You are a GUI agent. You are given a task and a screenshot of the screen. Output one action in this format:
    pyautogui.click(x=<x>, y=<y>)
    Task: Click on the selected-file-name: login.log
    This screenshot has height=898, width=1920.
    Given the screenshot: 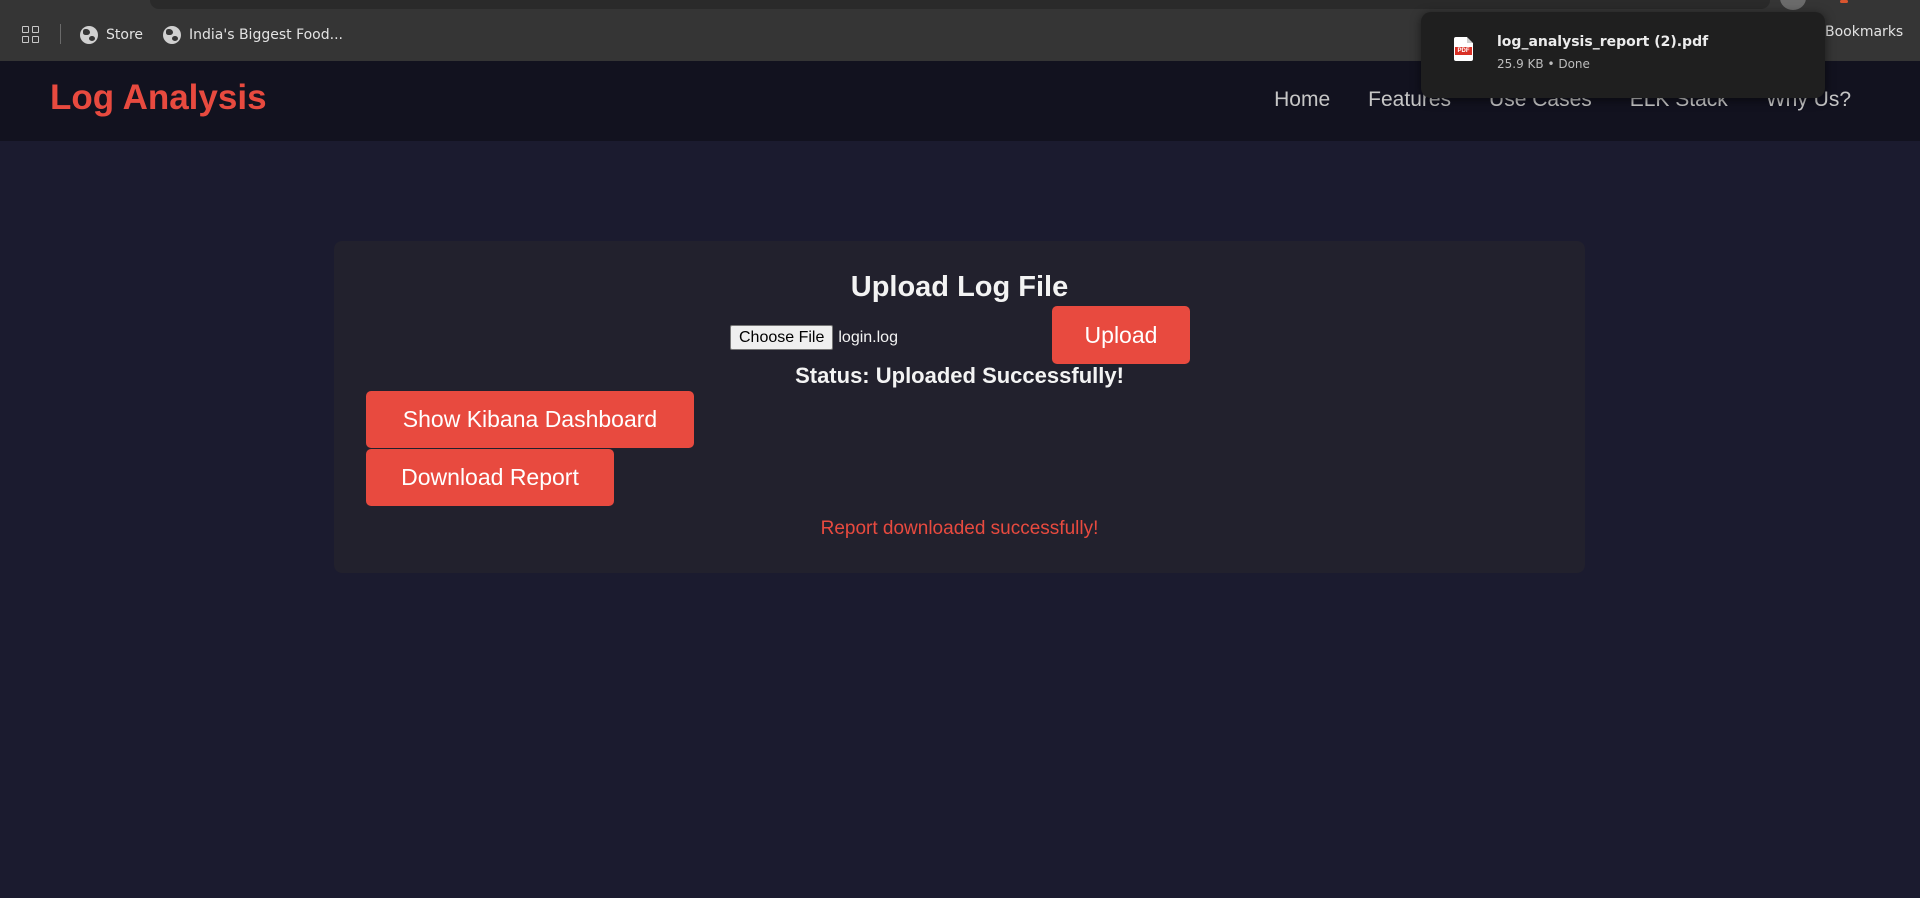 What is the action you would take?
    pyautogui.click(x=868, y=337)
    